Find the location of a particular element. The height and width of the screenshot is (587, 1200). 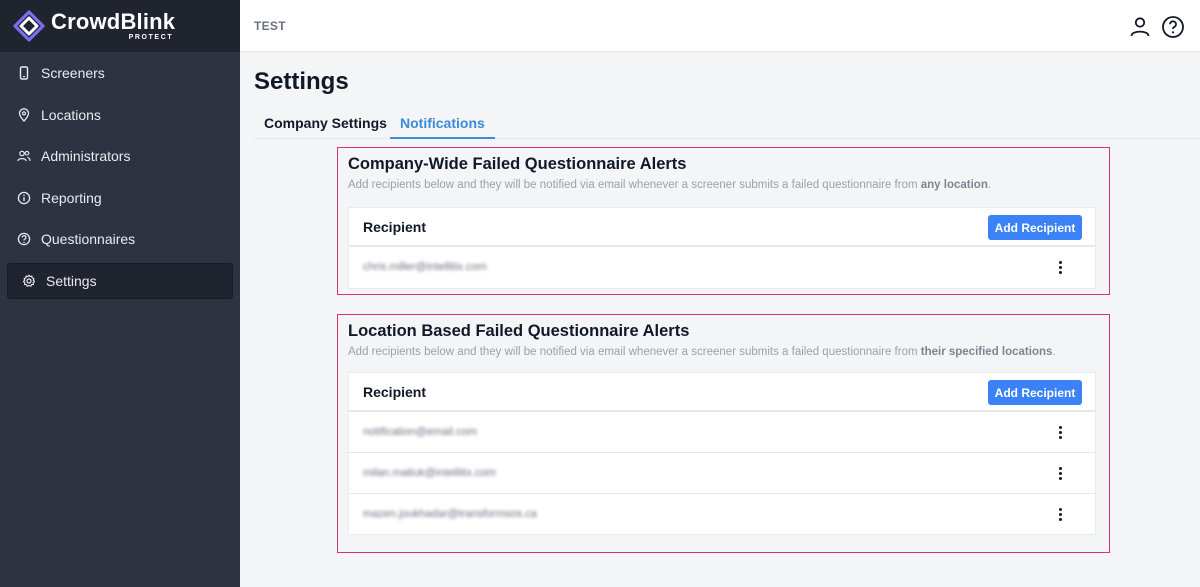

phone-icon is located at coordinates (24, 73).